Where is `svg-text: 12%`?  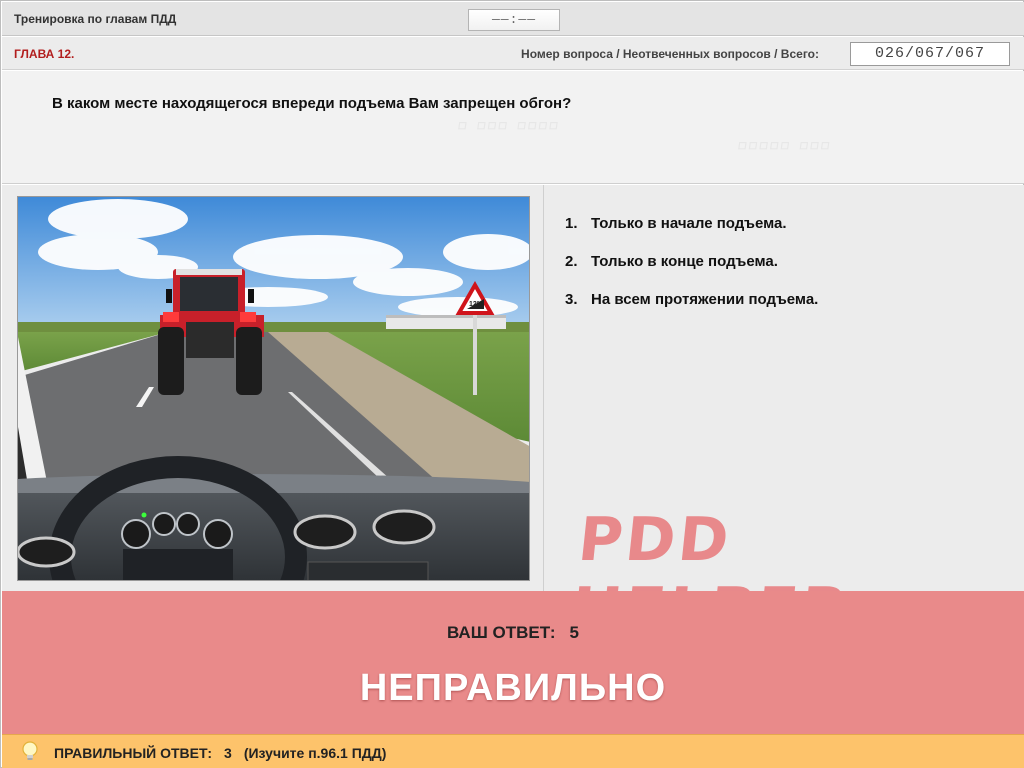
svg-text: 12% is located at coordinates (476, 304).